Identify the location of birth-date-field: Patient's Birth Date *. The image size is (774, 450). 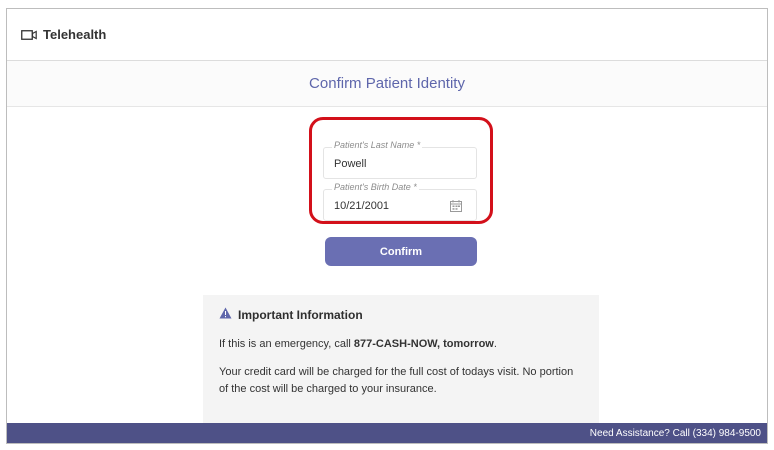
(400, 201).